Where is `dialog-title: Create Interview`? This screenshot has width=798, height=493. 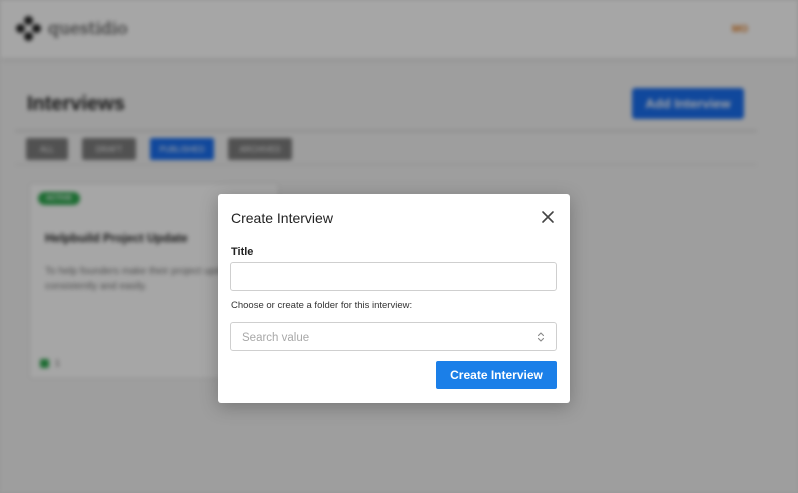
dialog-title: Create Interview is located at coordinates (282, 218).